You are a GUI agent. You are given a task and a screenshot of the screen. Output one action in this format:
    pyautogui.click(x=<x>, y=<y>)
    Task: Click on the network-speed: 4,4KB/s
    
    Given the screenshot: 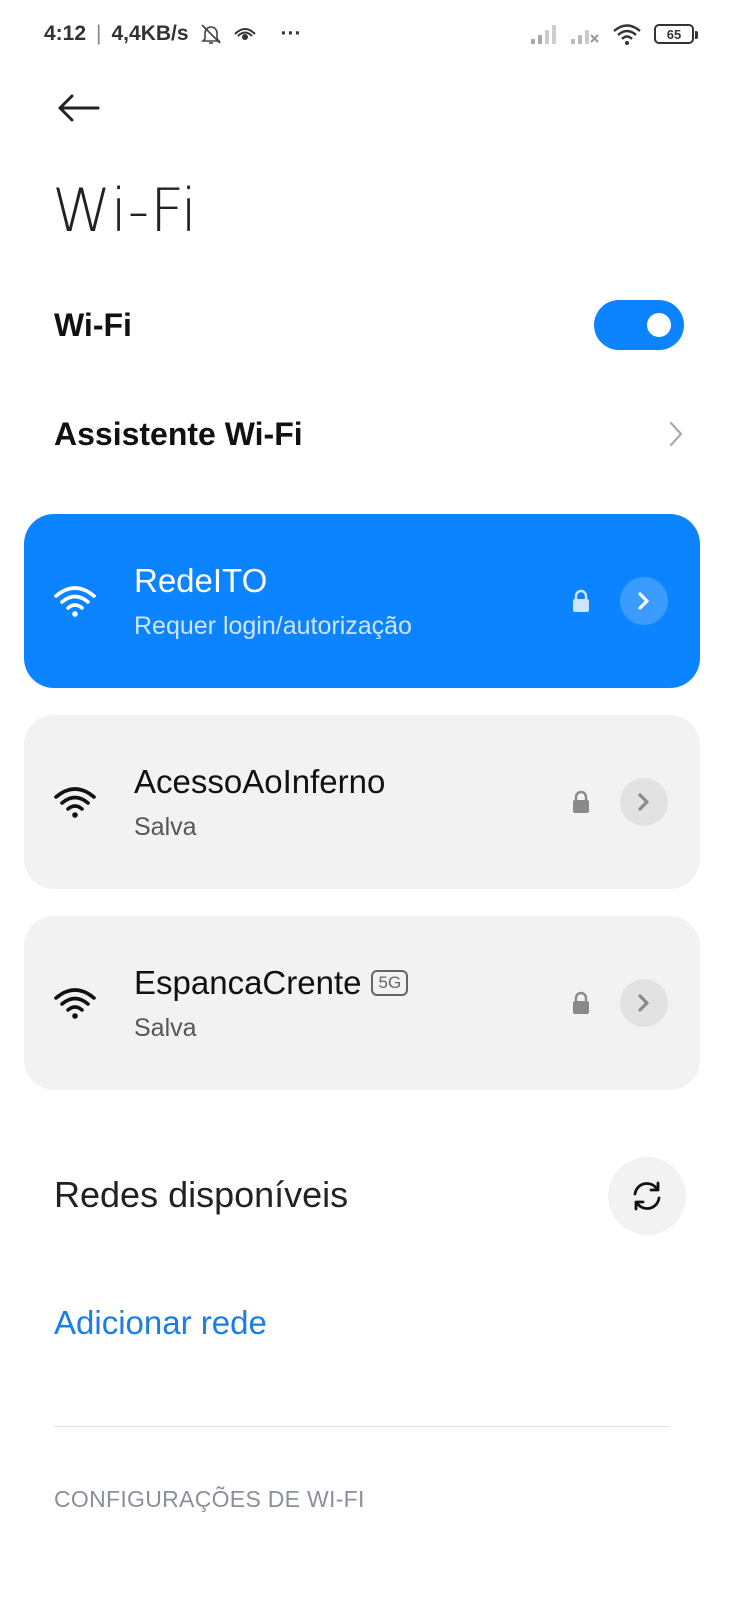 What is the action you would take?
    pyautogui.click(x=150, y=33)
    